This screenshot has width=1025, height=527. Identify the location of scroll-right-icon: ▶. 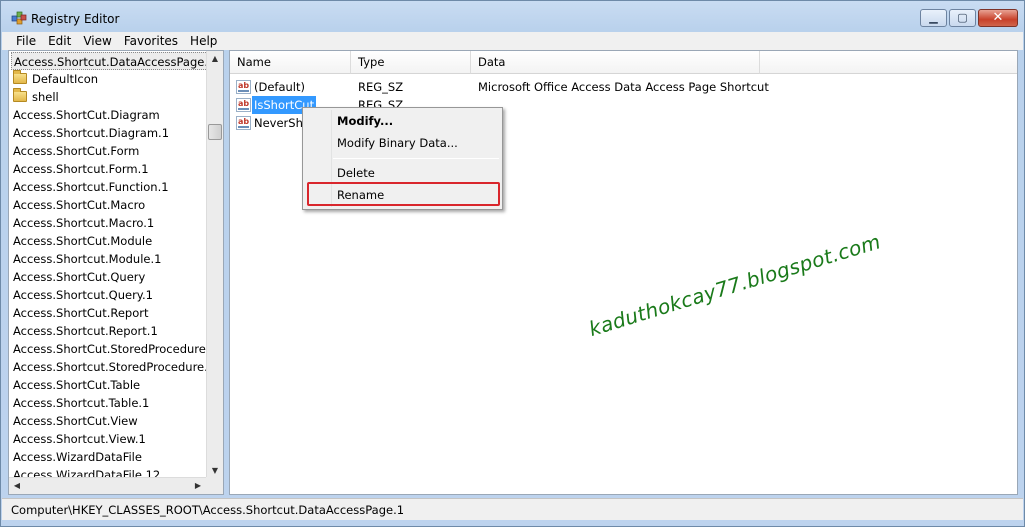
(198, 486).